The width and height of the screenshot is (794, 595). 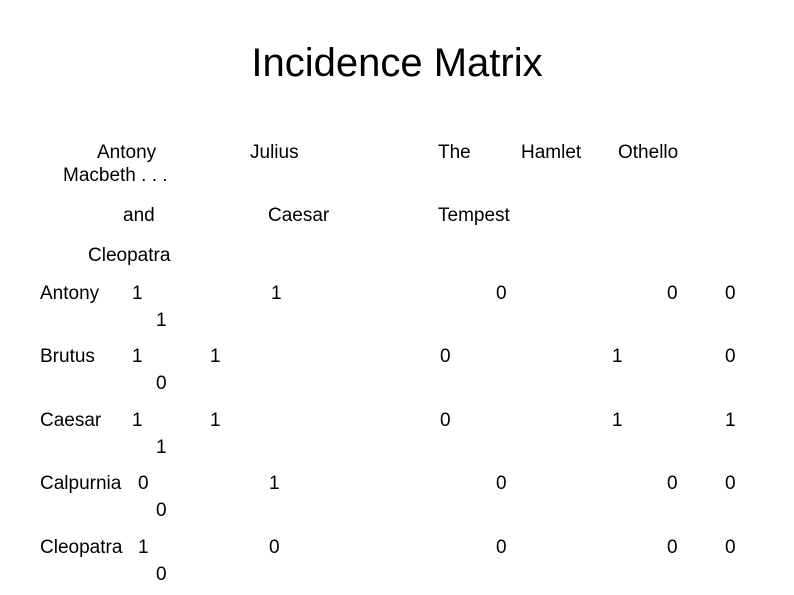 What do you see at coordinates (70, 293) in the screenshot?
I see `row-label-antony: Antony` at bounding box center [70, 293].